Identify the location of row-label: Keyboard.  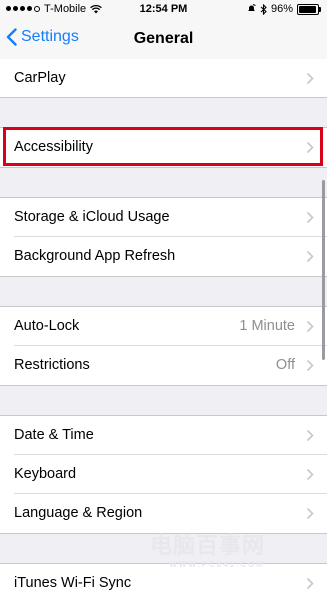
(45, 474).